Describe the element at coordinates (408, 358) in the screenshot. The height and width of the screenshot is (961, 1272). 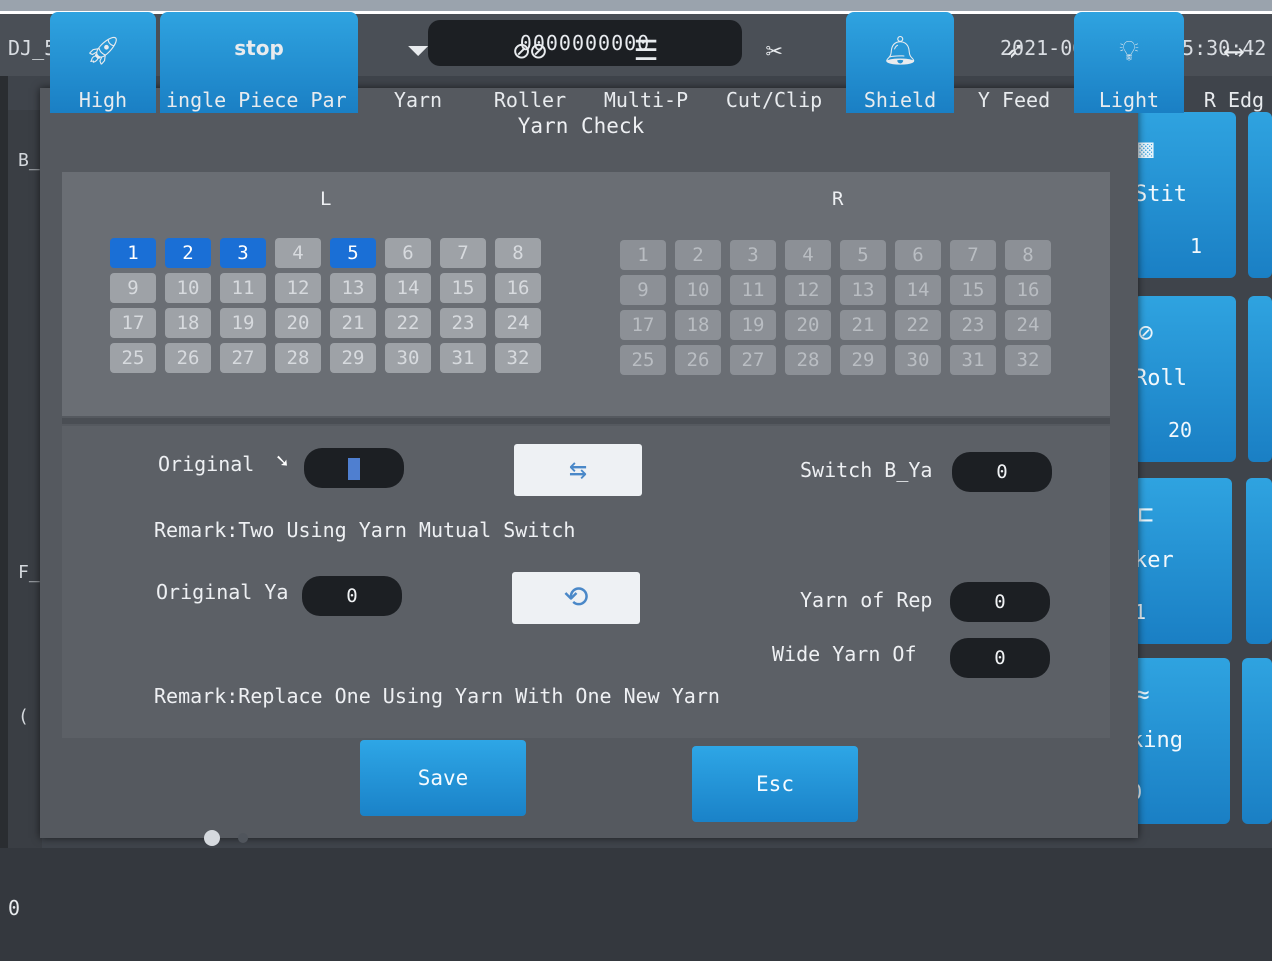
I see `left-yarn-button: 30` at that location.